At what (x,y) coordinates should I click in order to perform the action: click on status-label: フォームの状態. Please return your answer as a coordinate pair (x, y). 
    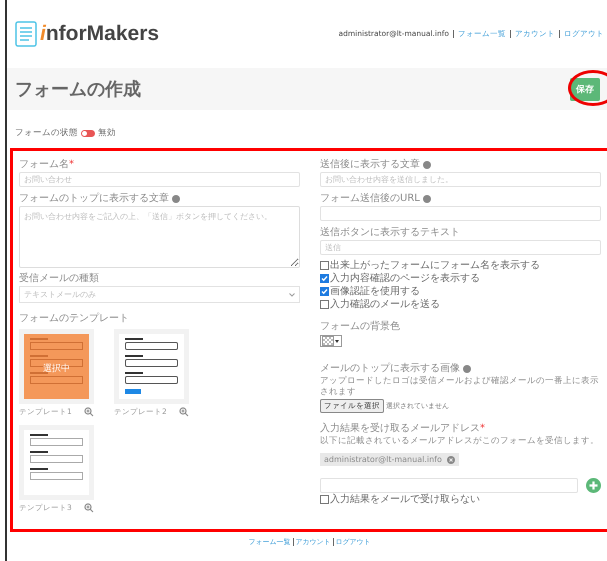
    Looking at the image, I should click on (46, 133).